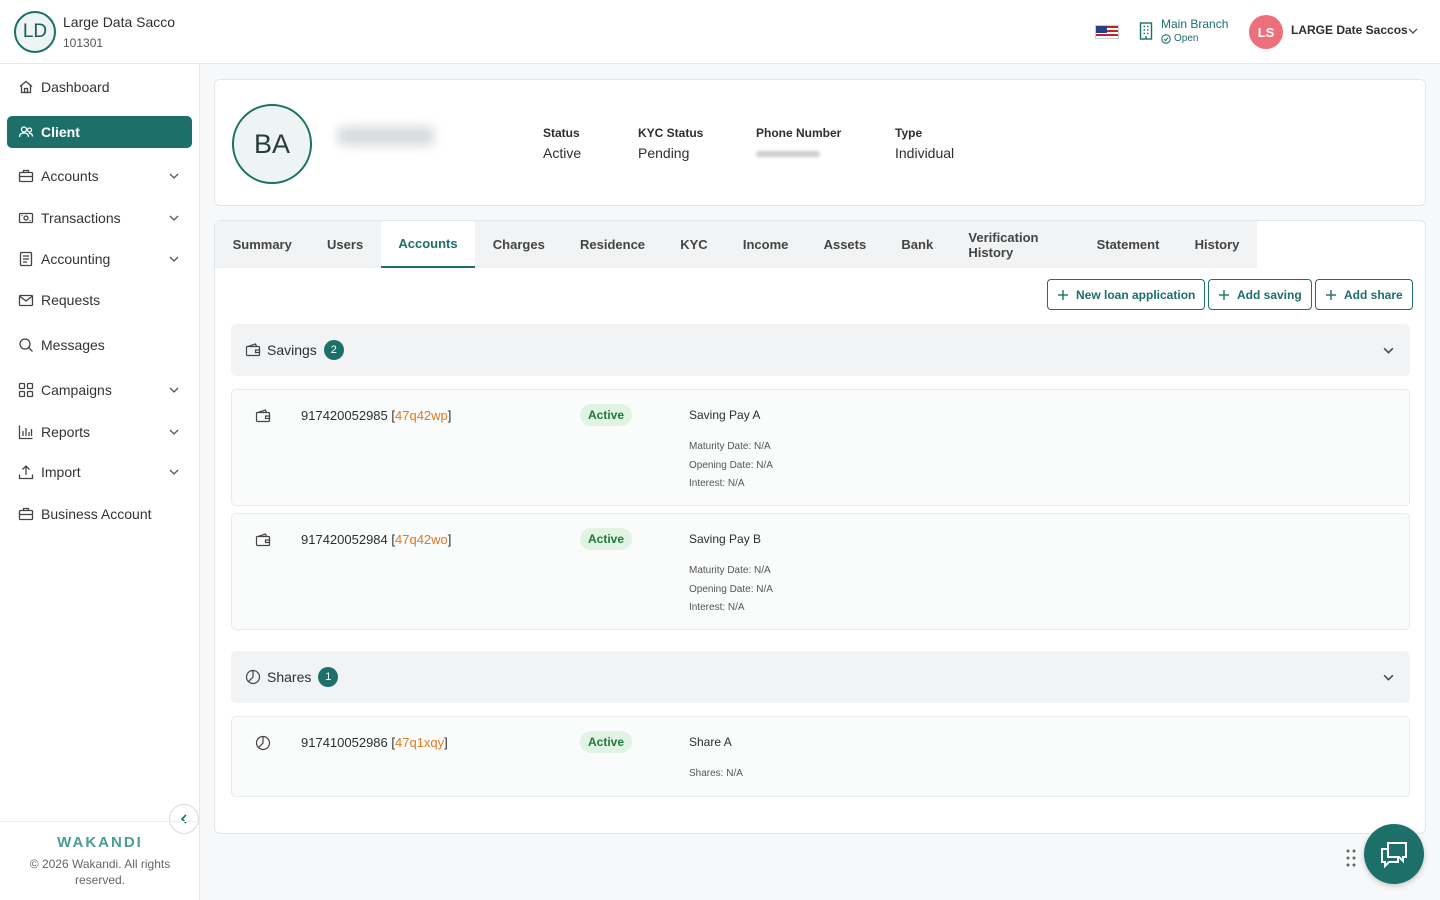  Describe the element at coordinates (35, 32) in the screenshot. I see `org-avatar: LD` at that location.